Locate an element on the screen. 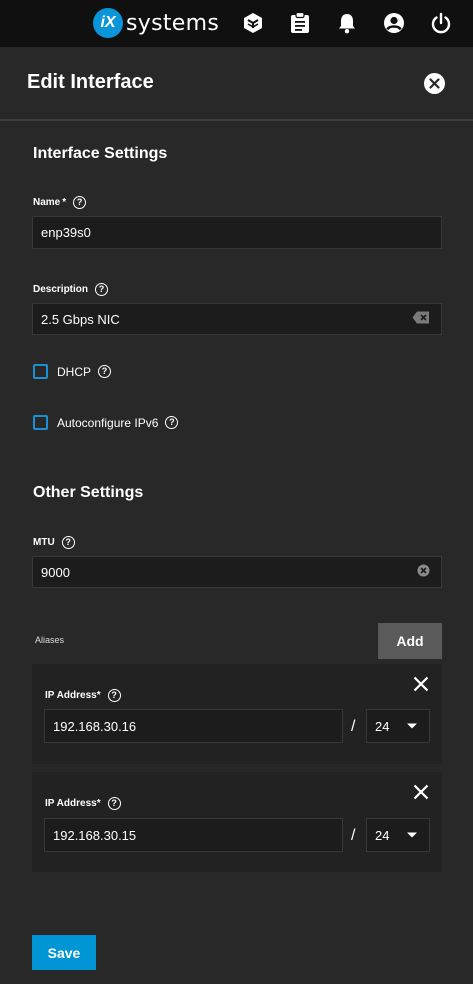 This screenshot has height=984, width=473. mtu-label: MTU ? is located at coordinates (54, 542).